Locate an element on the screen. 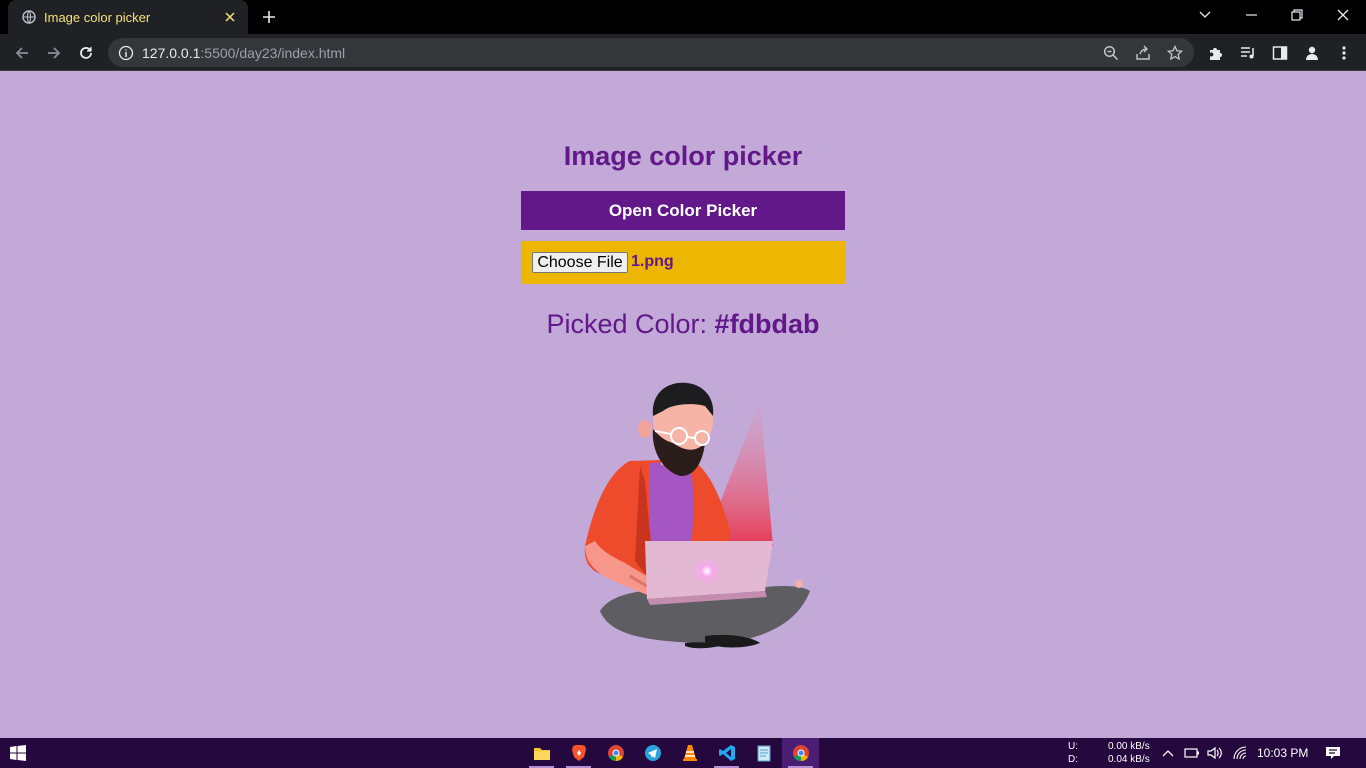 The width and height of the screenshot is (1366, 768). battery-icon is located at coordinates (1192, 753).